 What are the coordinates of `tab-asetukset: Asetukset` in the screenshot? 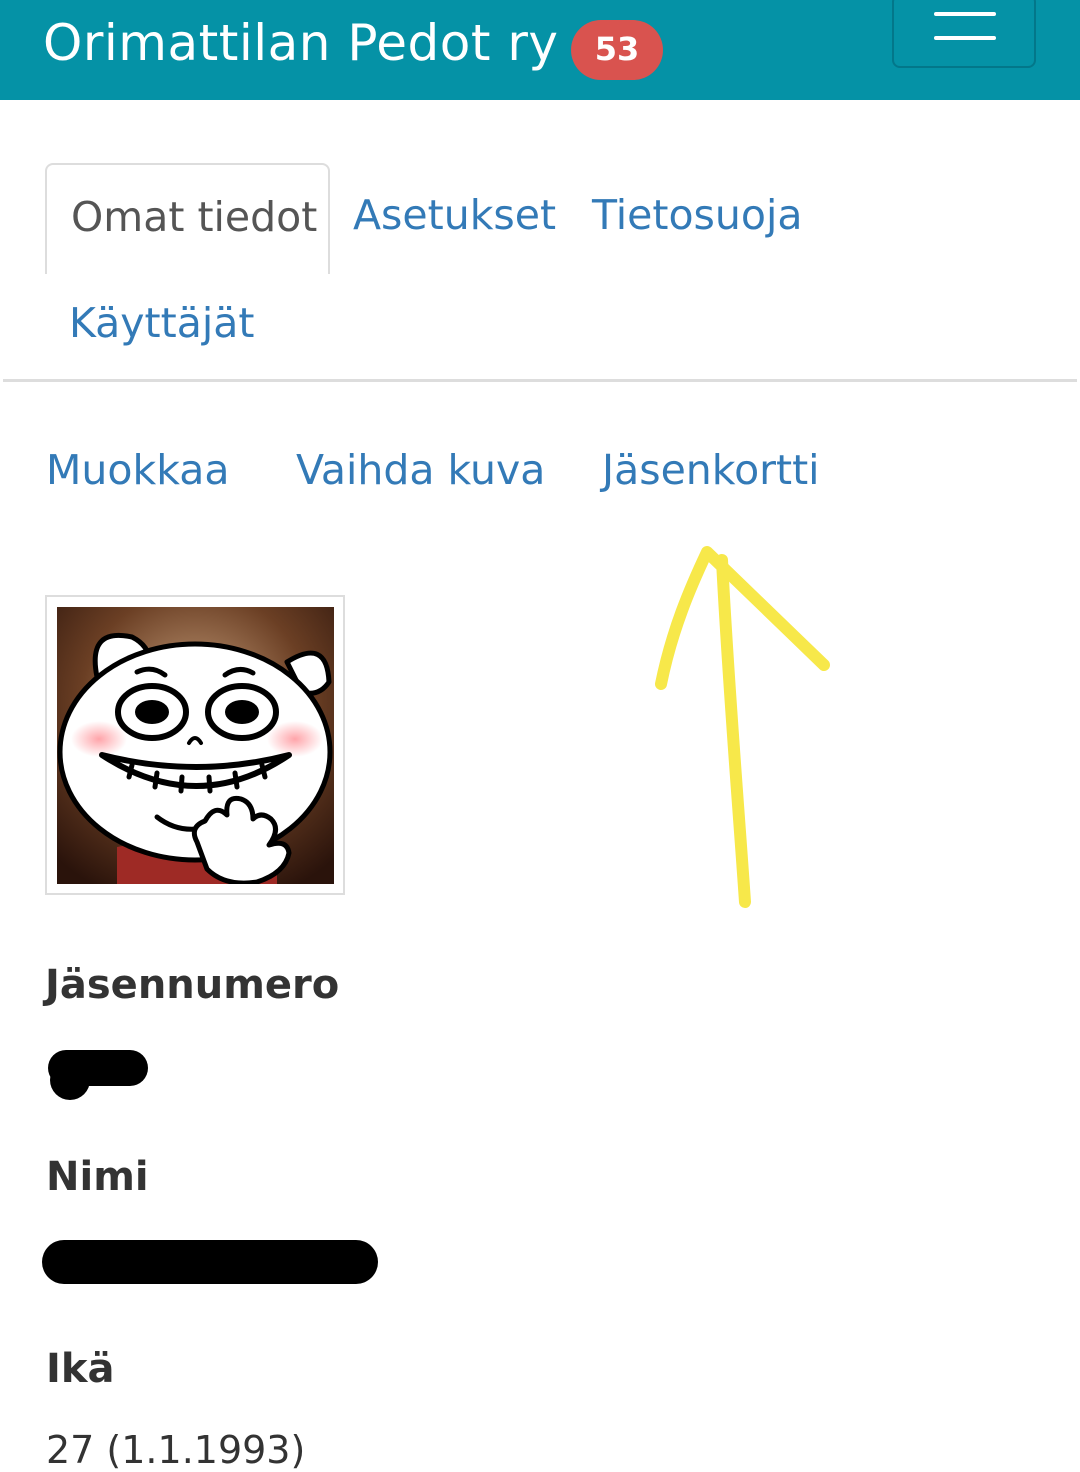 It's located at (454, 215).